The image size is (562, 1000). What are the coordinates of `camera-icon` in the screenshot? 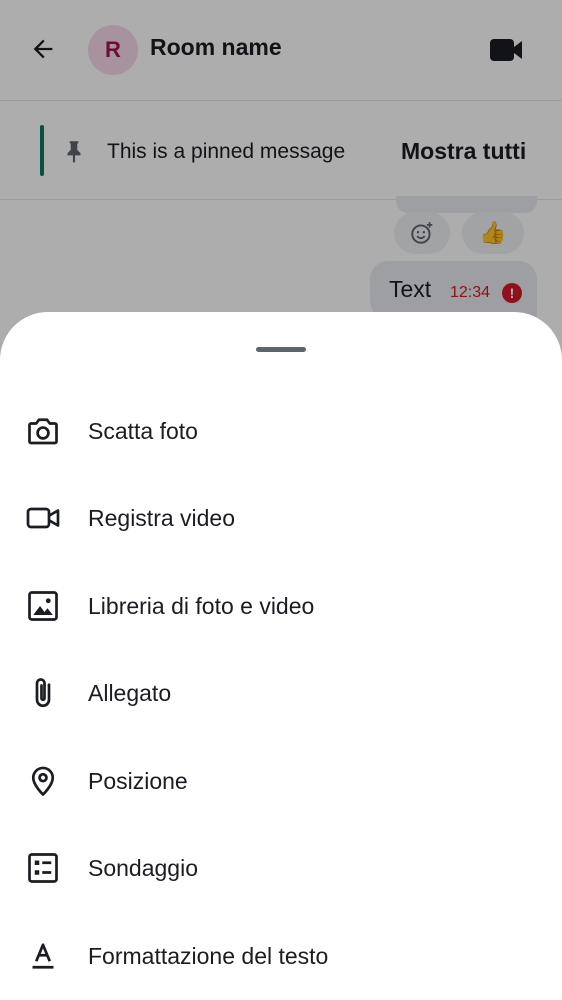 It's located at (43, 431).